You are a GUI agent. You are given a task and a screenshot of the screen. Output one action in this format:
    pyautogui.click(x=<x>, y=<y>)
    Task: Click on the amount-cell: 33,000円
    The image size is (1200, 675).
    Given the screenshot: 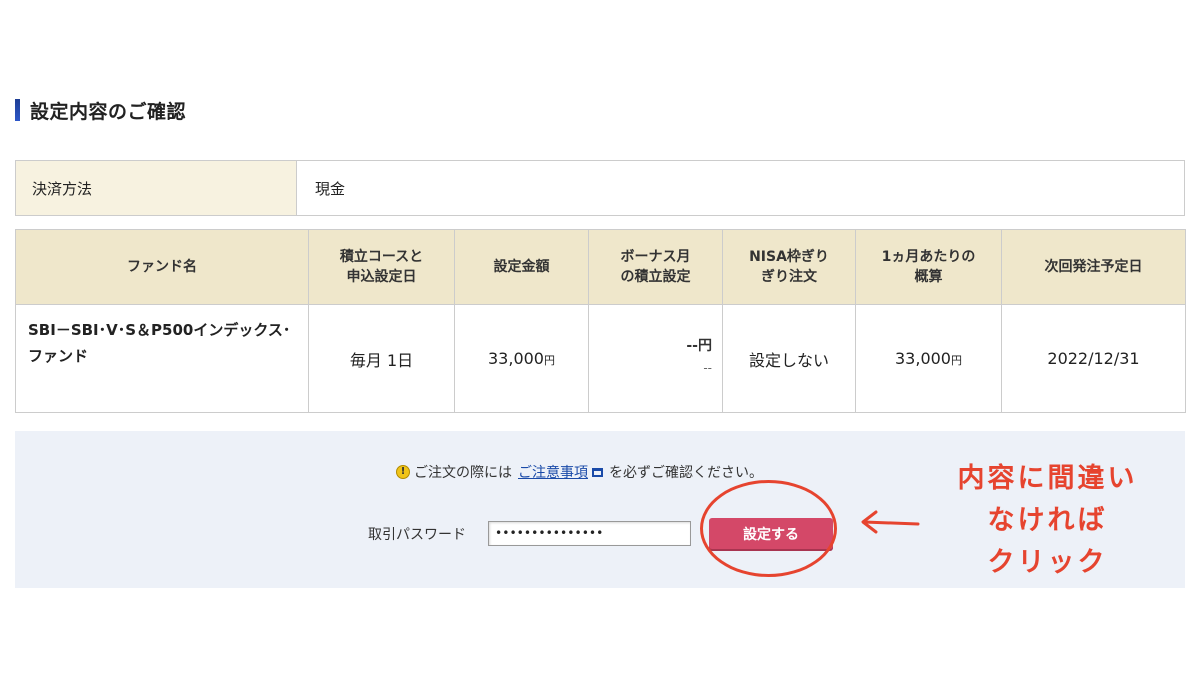 What is the action you would take?
    pyautogui.click(x=521, y=358)
    